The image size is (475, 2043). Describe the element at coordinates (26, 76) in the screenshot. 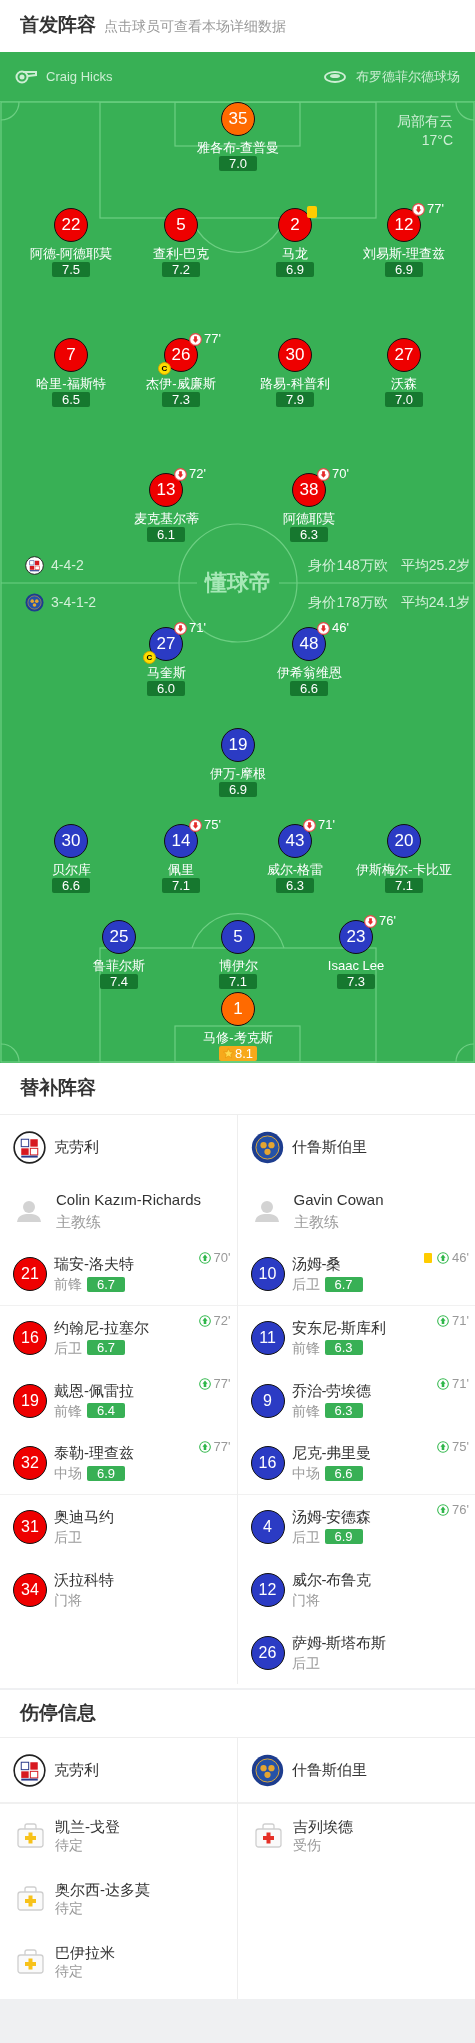

I see `whistle-icon` at that location.